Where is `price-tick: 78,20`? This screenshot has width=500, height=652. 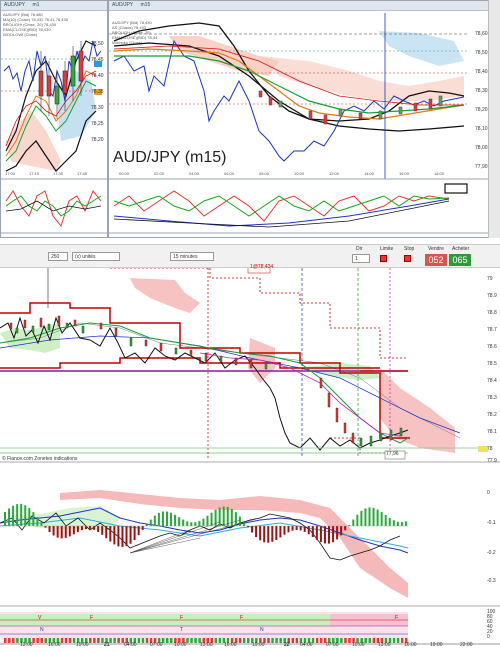 price-tick: 78,20 is located at coordinates (97, 140).